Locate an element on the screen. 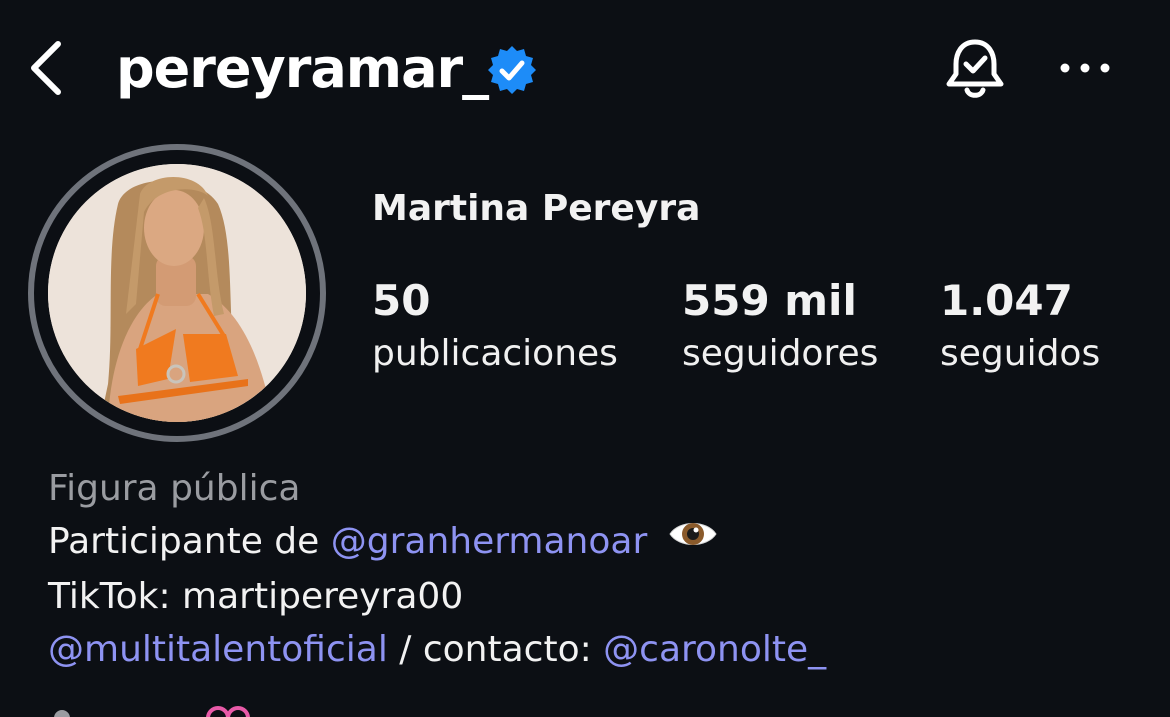  mention-link: @caronolte_ is located at coordinates (714, 649).